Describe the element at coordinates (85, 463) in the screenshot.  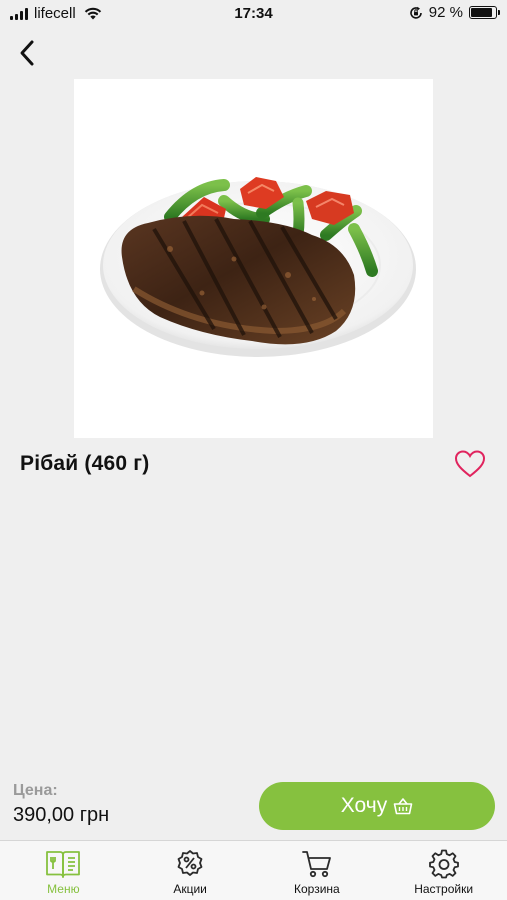
I see `product-title: Рібай (460 г)` at that location.